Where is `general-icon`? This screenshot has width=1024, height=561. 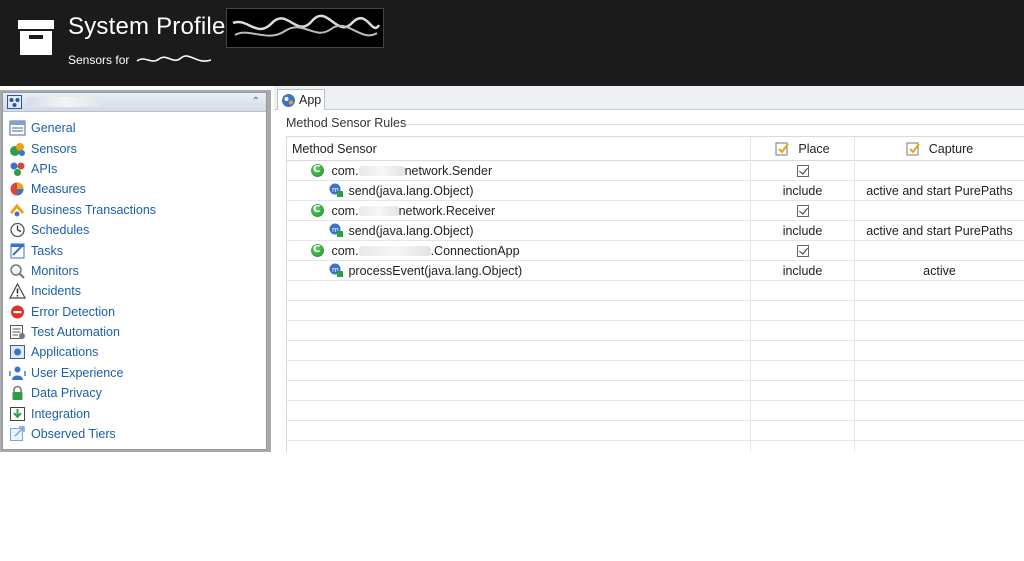 general-icon is located at coordinates (17, 128).